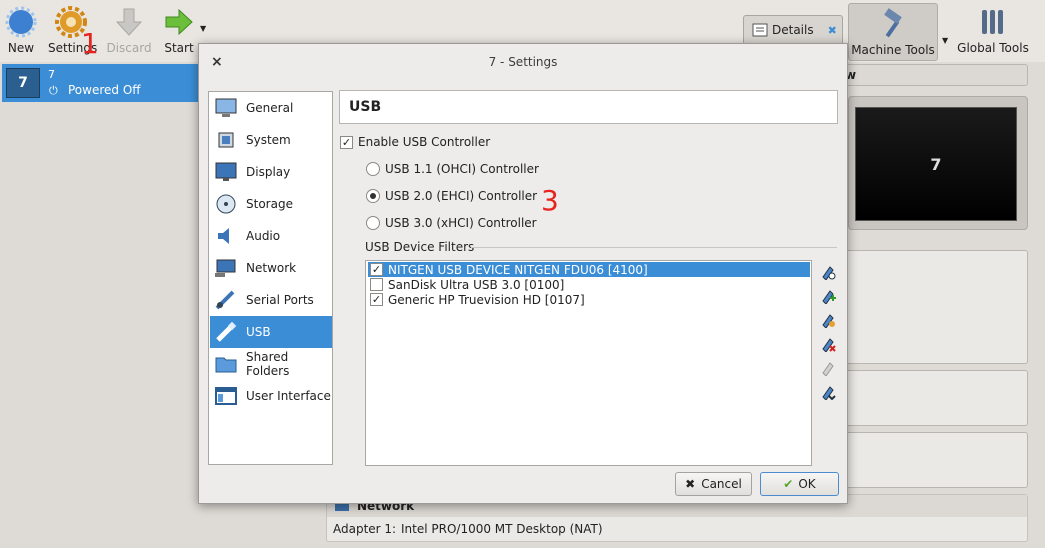 The height and width of the screenshot is (548, 1045). What do you see at coordinates (518, 269) in the screenshot?
I see `filter-label: NITGEN USB DEVICE NITGEN FDU06 [4100]` at bounding box center [518, 269].